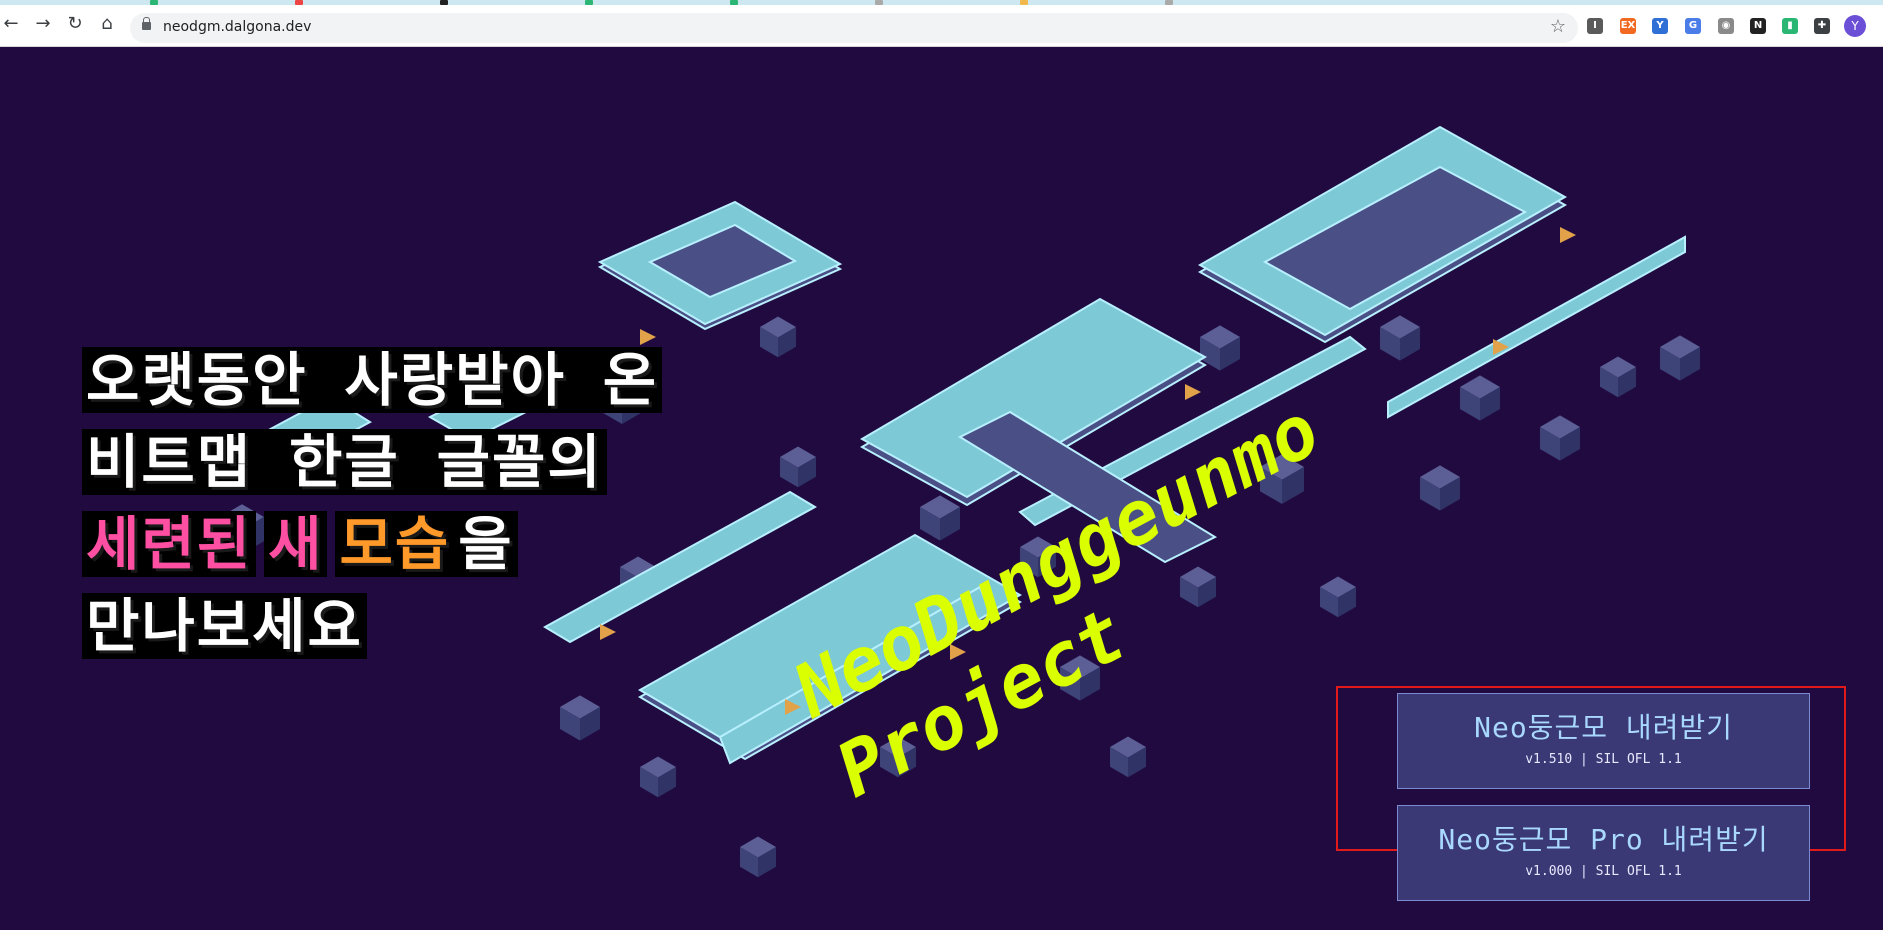  Describe the element at coordinates (1790, 26) in the screenshot. I see `green-extension-icon: ▮` at that location.